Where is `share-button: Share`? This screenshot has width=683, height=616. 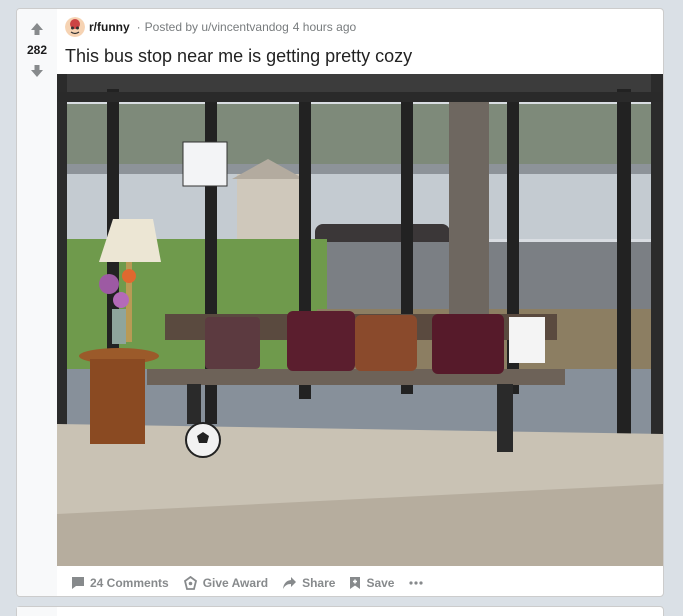 share-button: Share is located at coordinates (308, 583).